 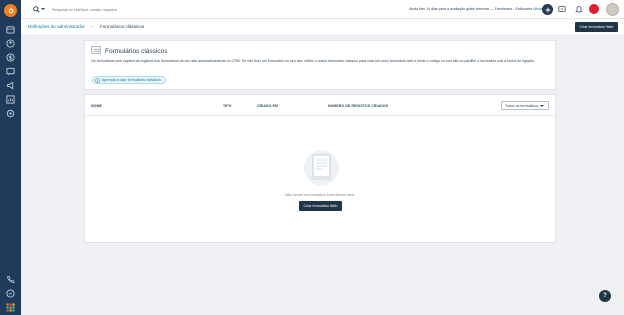 What do you see at coordinates (10, 307) in the screenshot?
I see `apps-grid-icon` at bounding box center [10, 307].